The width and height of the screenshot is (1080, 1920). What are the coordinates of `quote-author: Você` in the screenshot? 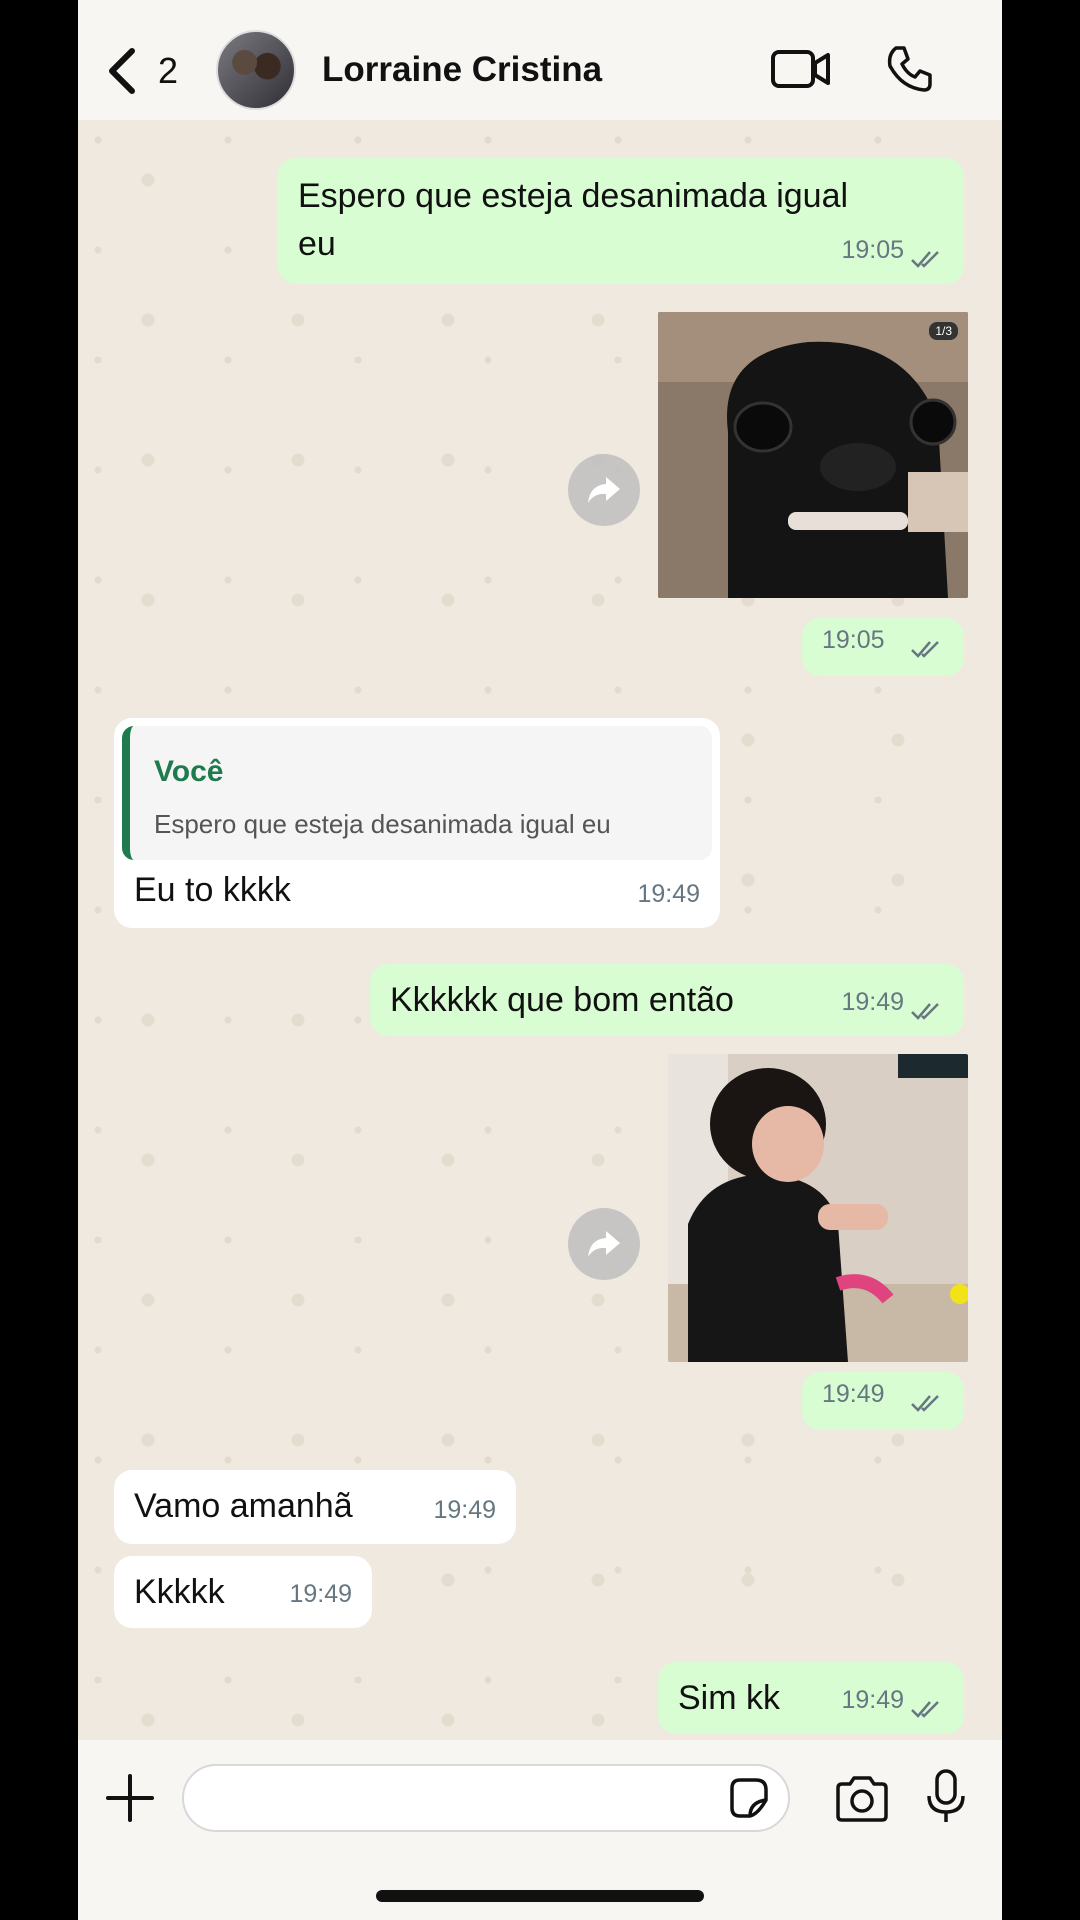 It's located at (189, 771).